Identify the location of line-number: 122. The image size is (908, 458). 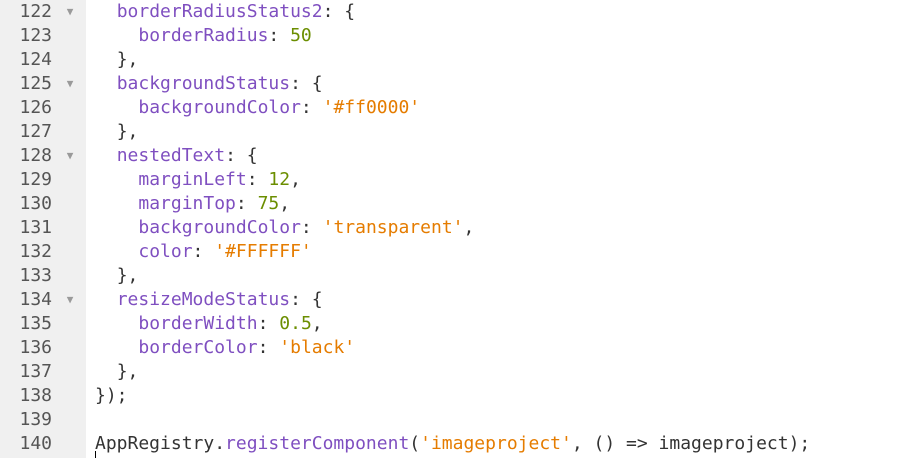
(35, 11).